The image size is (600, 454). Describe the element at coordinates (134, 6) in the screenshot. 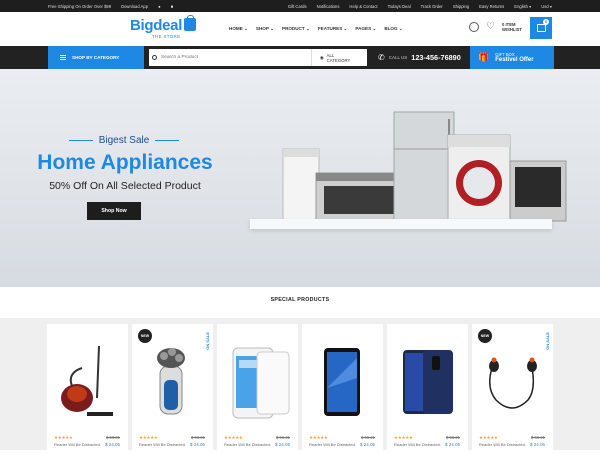

I see `download-app-link: Download App` at that location.